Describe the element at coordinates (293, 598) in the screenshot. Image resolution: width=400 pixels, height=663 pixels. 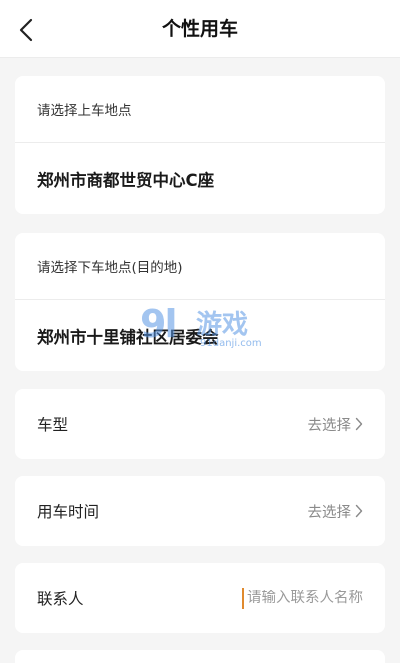
I see `contact-name-input` at that location.